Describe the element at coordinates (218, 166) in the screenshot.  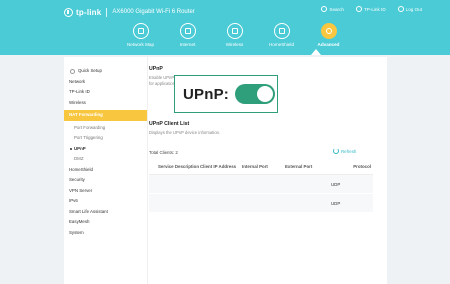
I see `column-header: Client IP Address` at that location.